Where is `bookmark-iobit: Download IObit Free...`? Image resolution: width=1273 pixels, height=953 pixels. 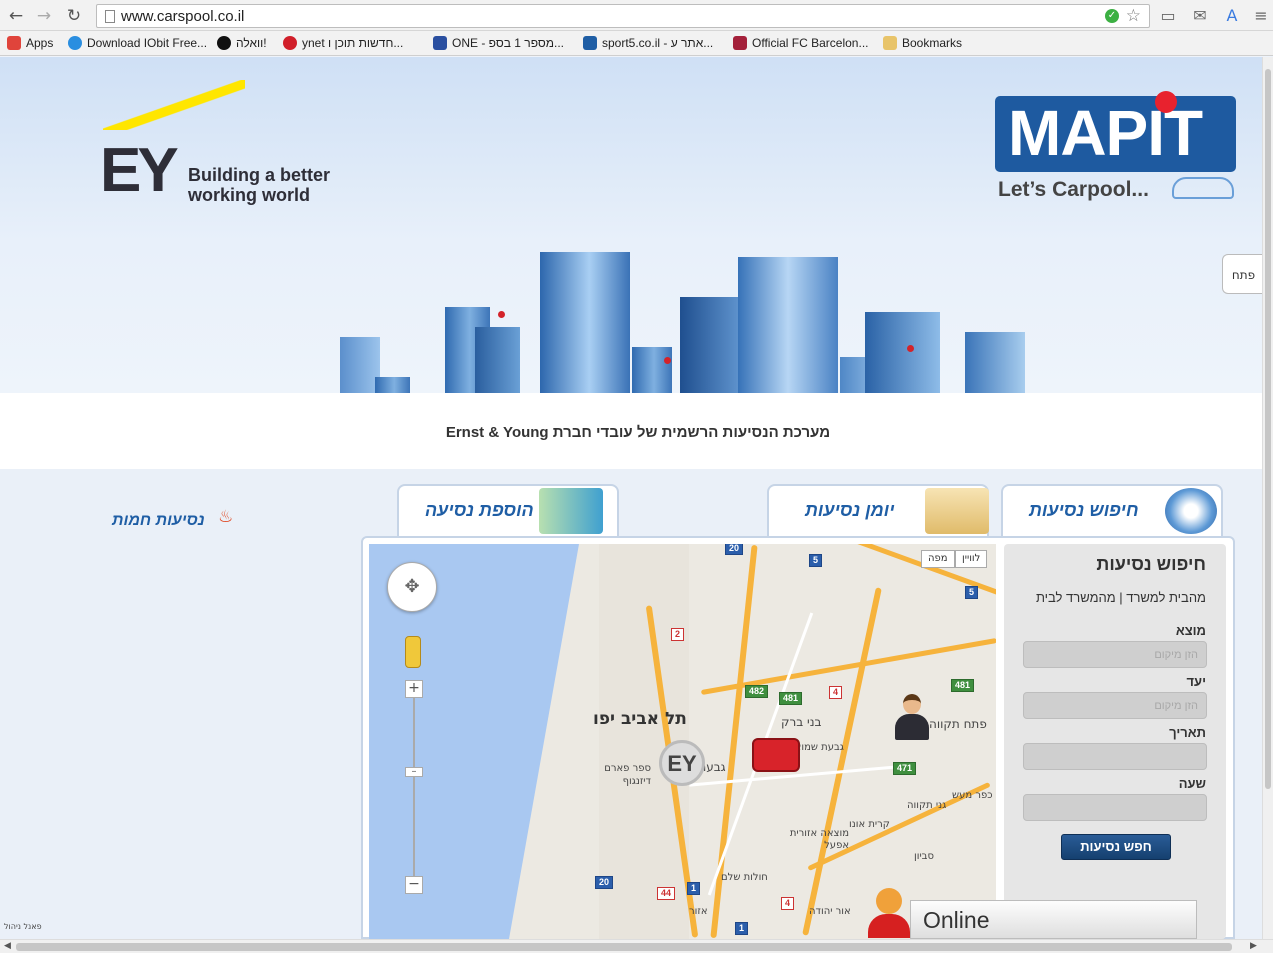 bookmark-iobit: Download IObit Free... is located at coordinates (137, 43).